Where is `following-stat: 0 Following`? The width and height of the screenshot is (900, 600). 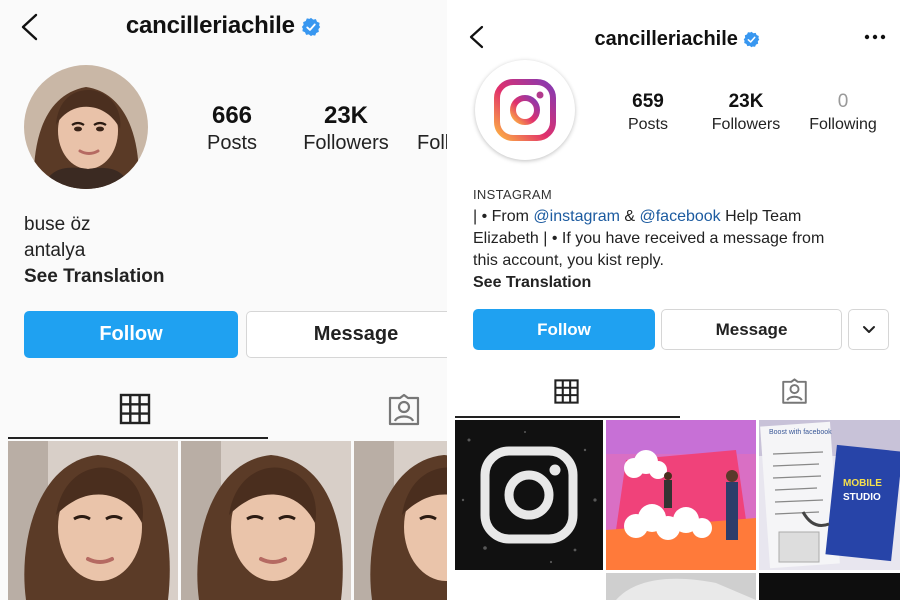
following-stat: 0 Following is located at coordinates (843, 113).